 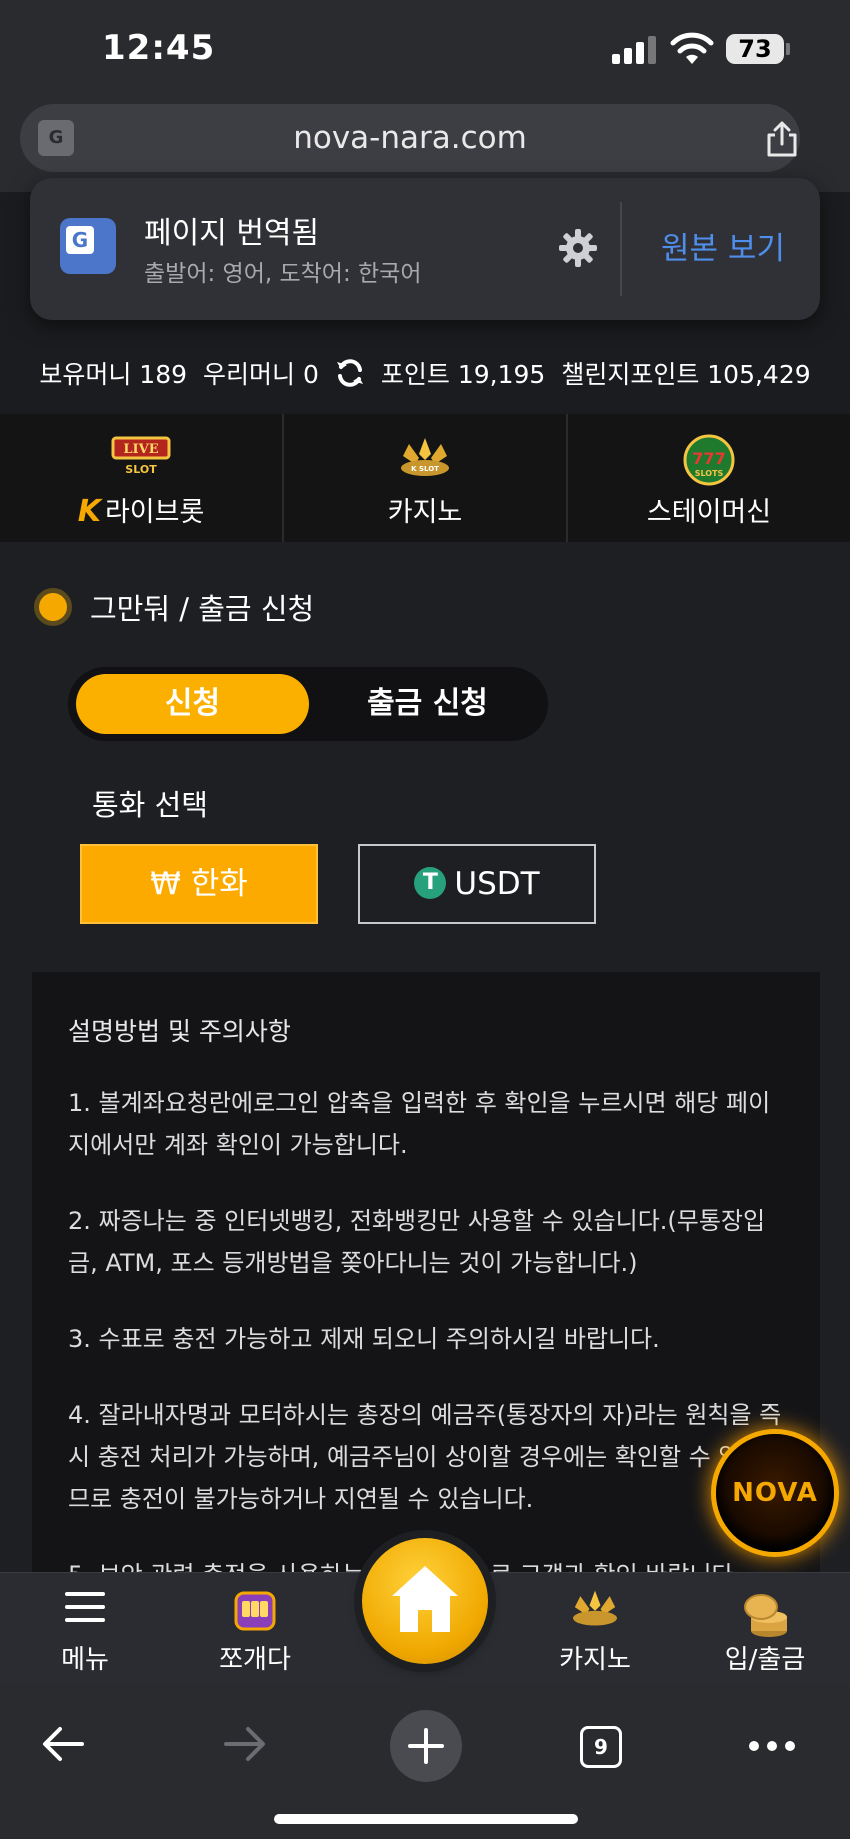 I want to click on svg-text: SLOTS, so click(x=709, y=473).